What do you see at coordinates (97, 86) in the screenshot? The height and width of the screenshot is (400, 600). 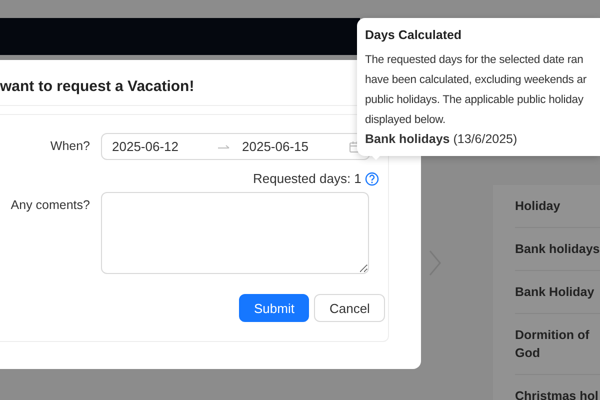 I see `modal-title: want to request a Vacation!` at bounding box center [97, 86].